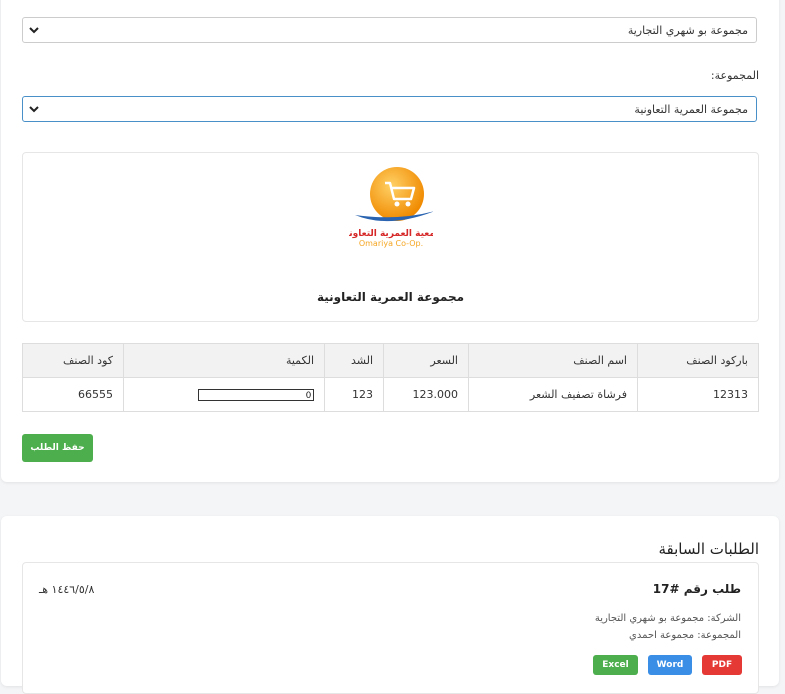 The image size is (785, 694). I want to click on cell-qty, so click(224, 394).